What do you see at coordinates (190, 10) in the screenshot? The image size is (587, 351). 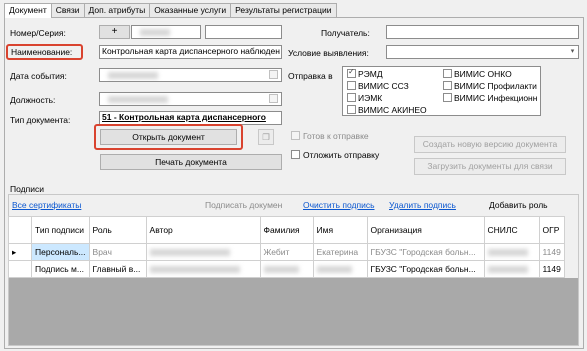 I see `tab-services: Оказанные услуги` at bounding box center [190, 10].